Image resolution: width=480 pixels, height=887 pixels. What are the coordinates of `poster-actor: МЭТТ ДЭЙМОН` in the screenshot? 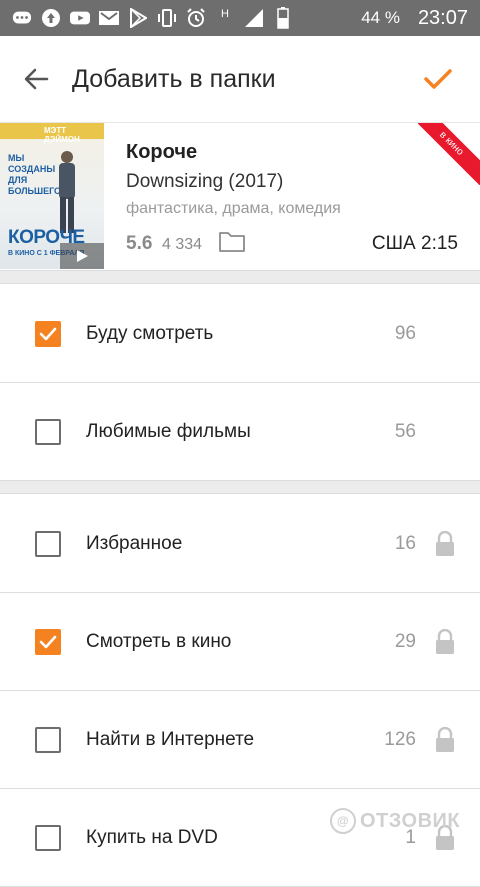 It's located at (62, 135).